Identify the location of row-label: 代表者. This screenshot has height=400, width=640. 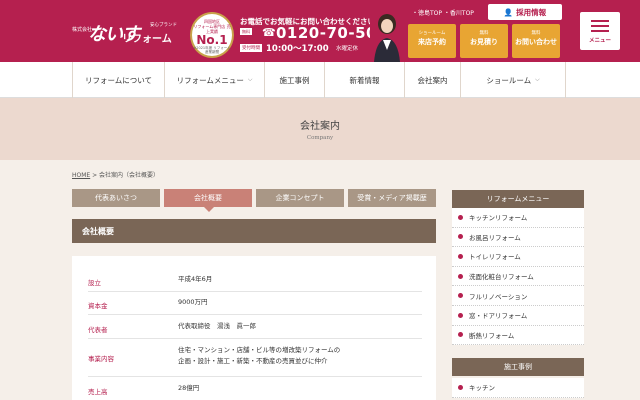
(98, 330).